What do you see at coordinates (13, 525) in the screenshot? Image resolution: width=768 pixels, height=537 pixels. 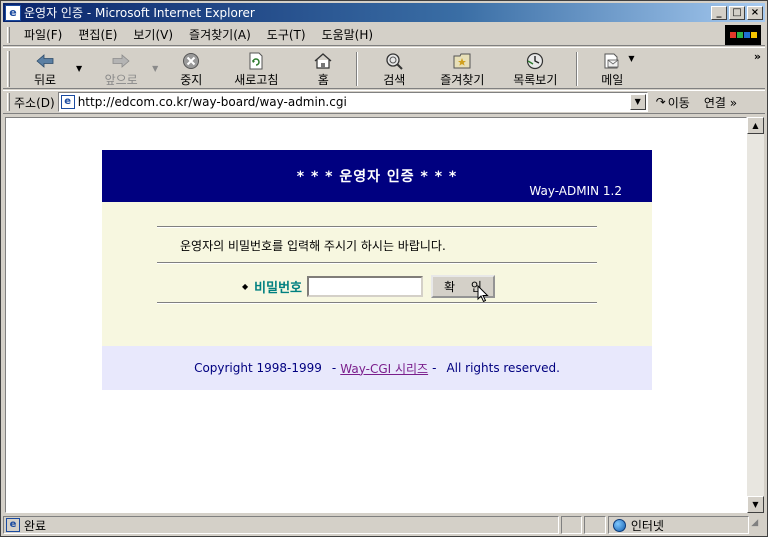 I see `page-done-icon: e` at bounding box center [13, 525].